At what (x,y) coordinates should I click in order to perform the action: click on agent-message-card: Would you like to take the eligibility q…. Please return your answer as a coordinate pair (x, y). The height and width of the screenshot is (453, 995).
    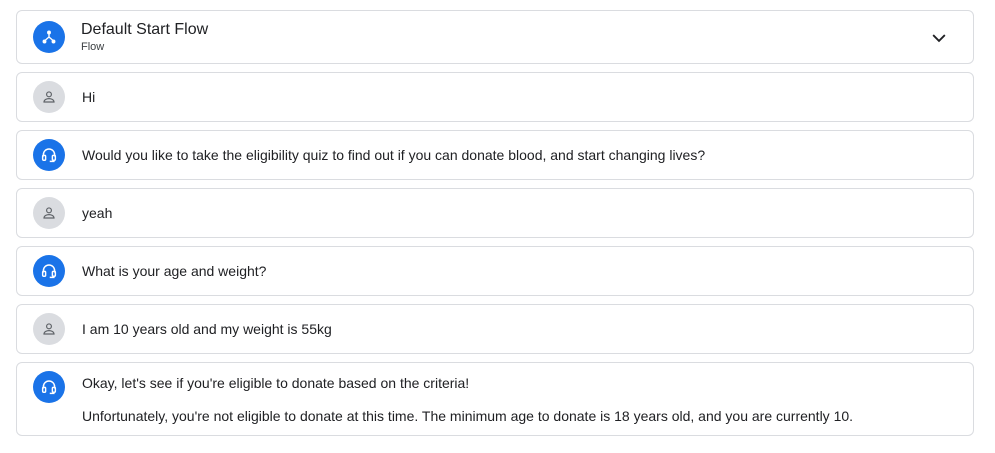
    Looking at the image, I should click on (495, 155).